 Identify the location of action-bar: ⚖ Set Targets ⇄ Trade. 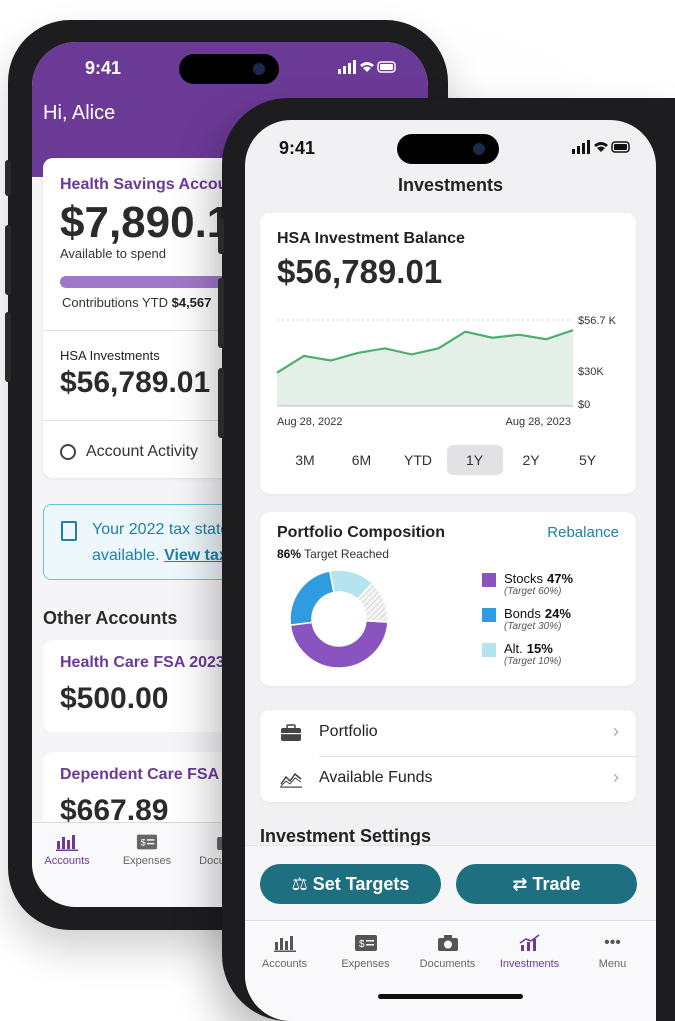
(450, 883).